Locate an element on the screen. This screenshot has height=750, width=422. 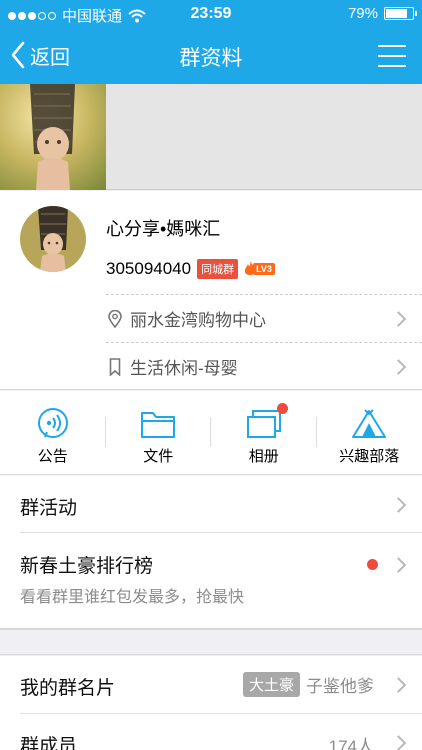
location-row: 丽水金湾购物中心 is located at coordinates (264, 318).